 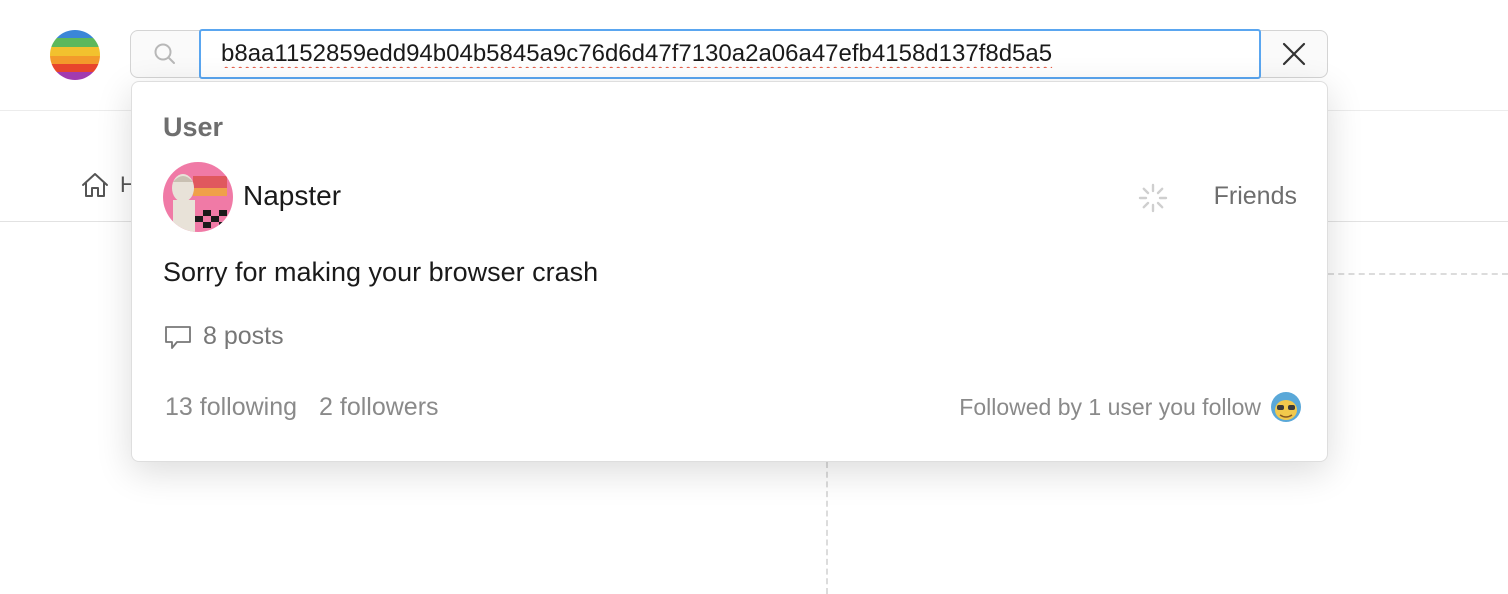 I want to click on search-bar, so click(x=729, y=54).